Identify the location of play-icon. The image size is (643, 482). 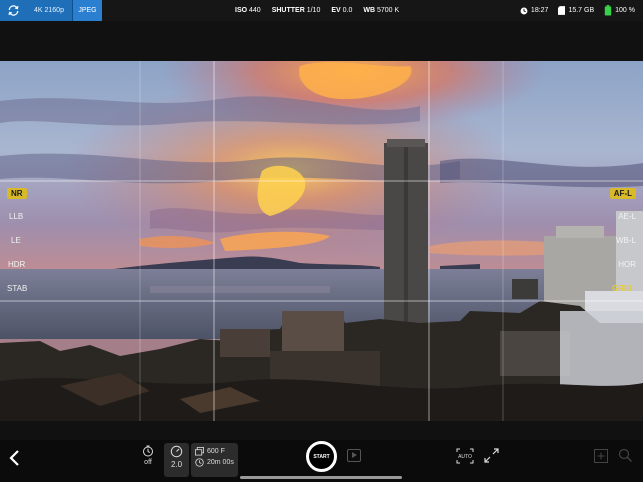
(354, 455).